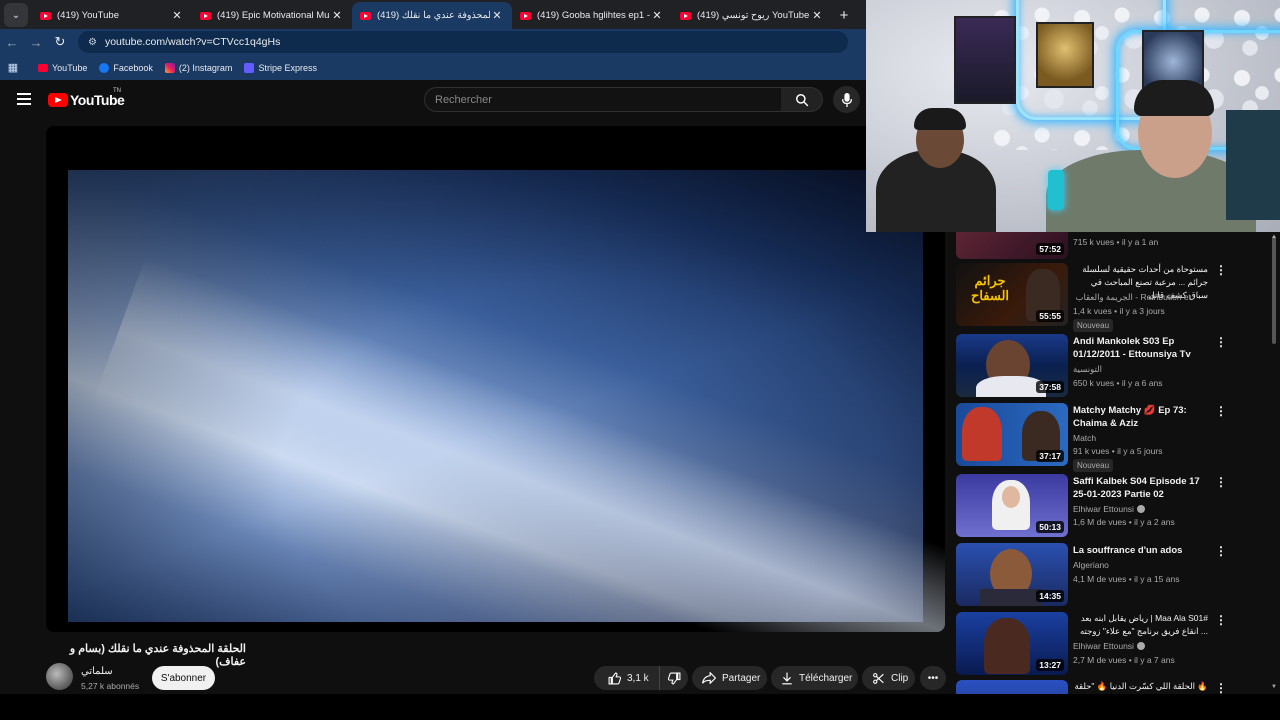 This screenshot has height=720, width=1280. I want to click on download-button: Télécharger, so click(814, 678).